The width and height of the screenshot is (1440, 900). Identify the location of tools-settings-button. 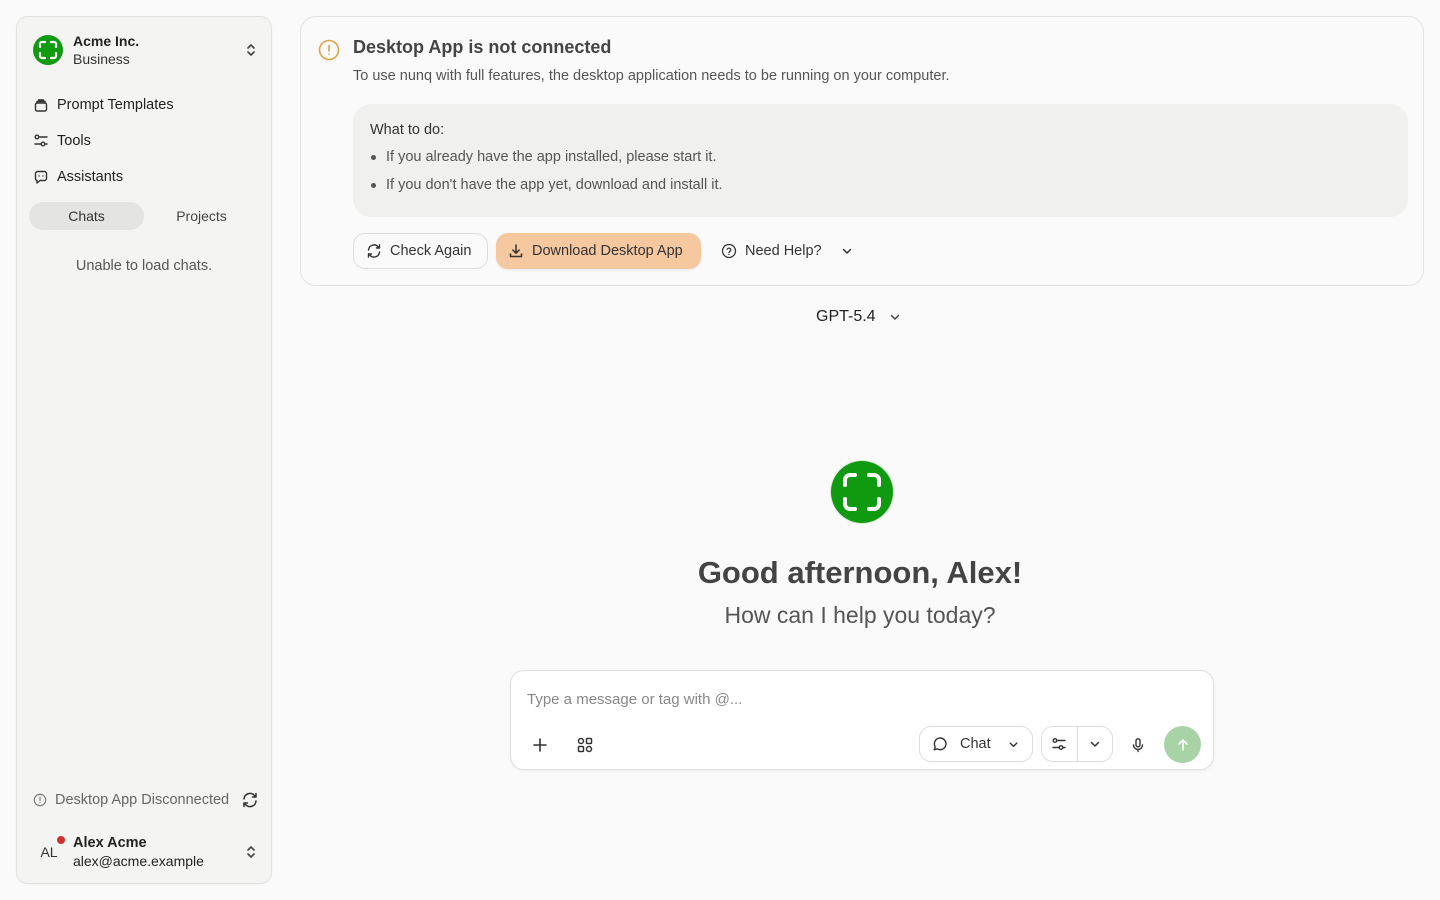
(1059, 744).